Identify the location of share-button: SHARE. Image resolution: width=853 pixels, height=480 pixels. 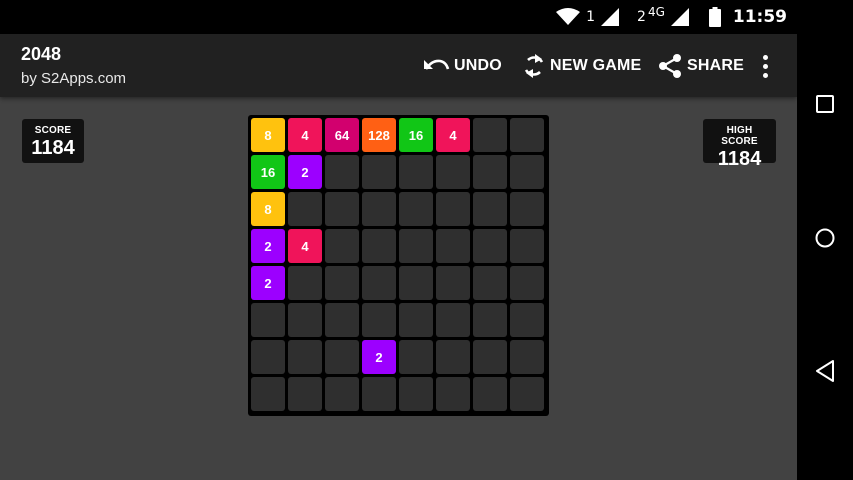
(700, 66).